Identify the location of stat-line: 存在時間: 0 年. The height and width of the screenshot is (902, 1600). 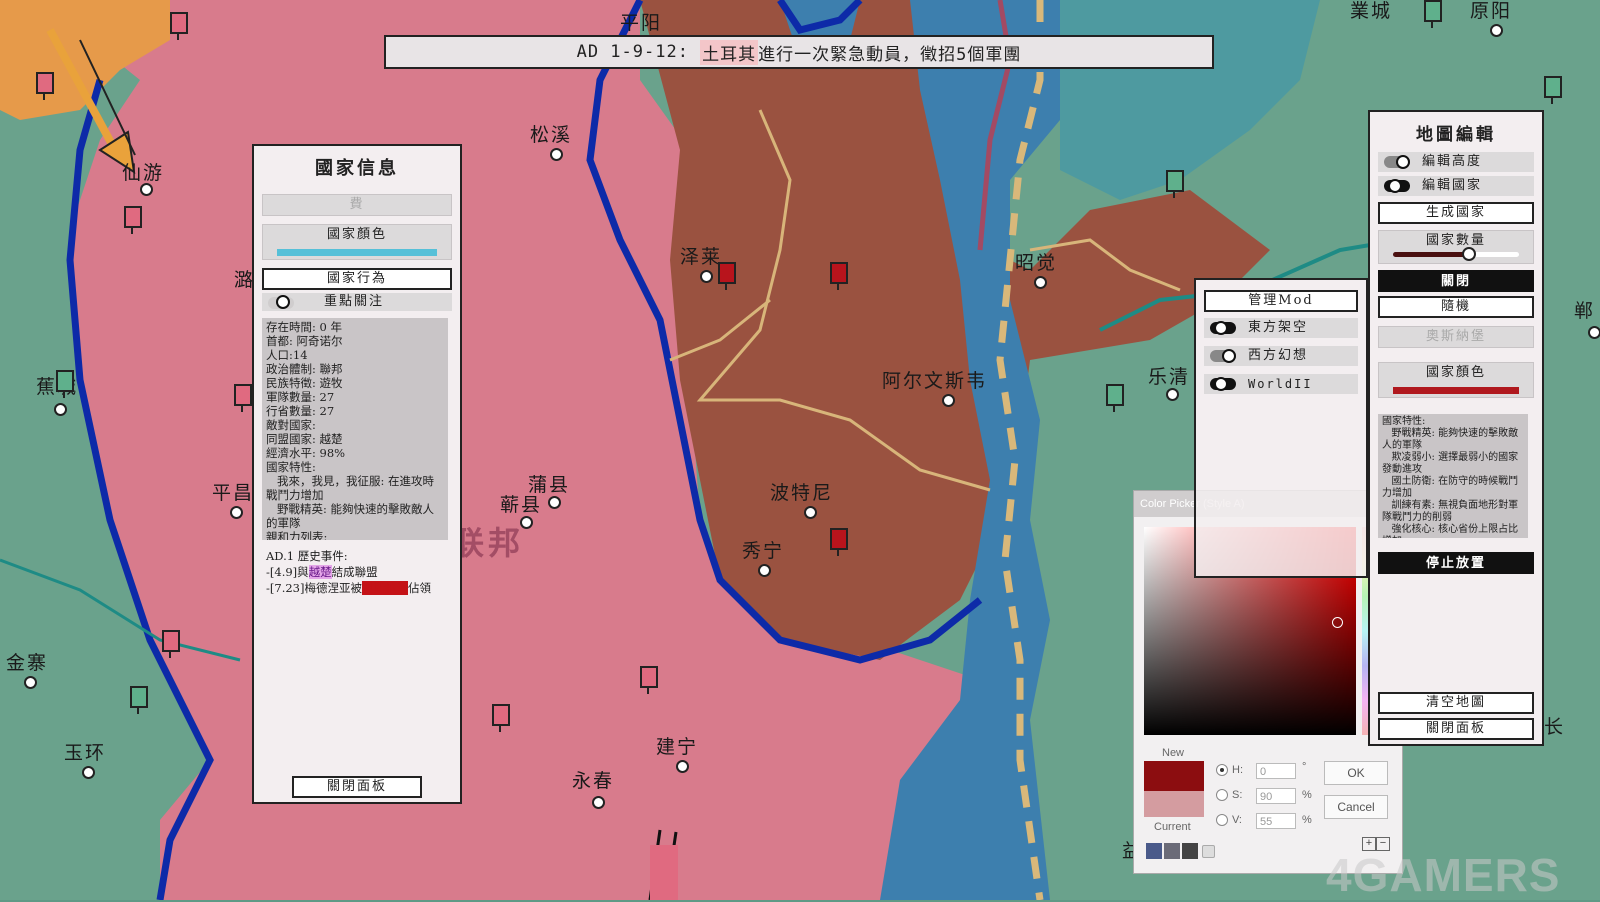
(304, 327).